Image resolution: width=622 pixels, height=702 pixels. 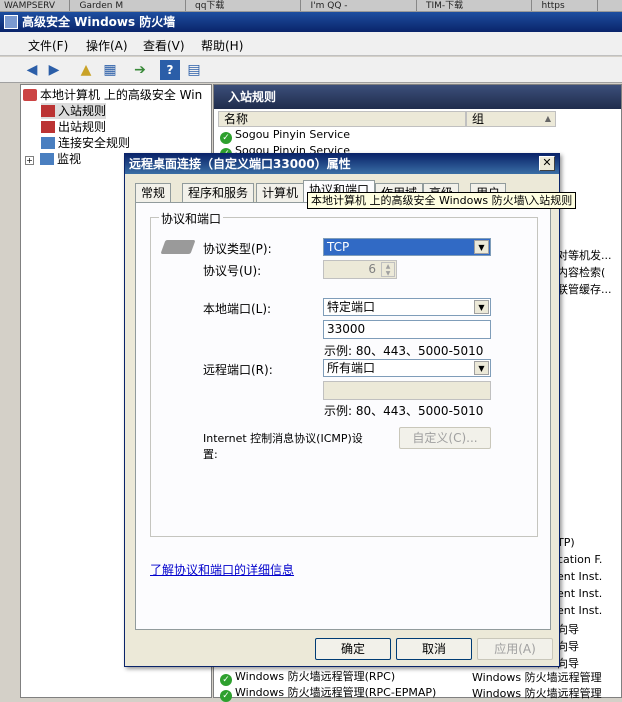 I want to click on expand-plus-icon: +, so click(x=29, y=160).